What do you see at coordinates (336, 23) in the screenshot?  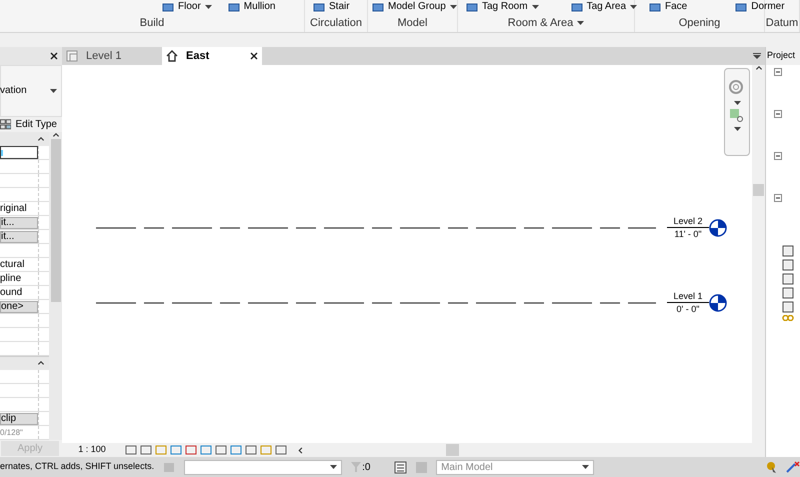 I see `panel-label: Circulation` at bounding box center [336, 23].